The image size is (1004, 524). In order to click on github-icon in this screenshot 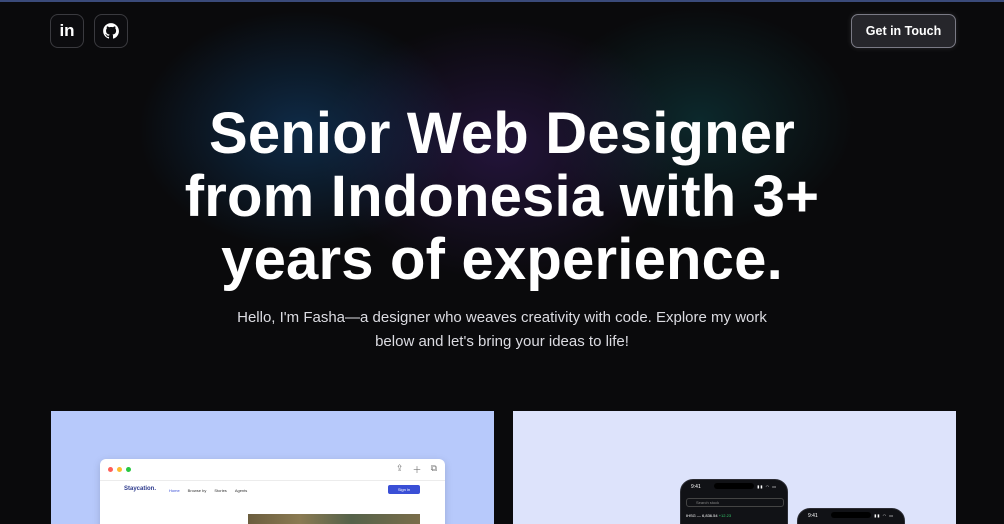, I will do `click(111, 31)`.